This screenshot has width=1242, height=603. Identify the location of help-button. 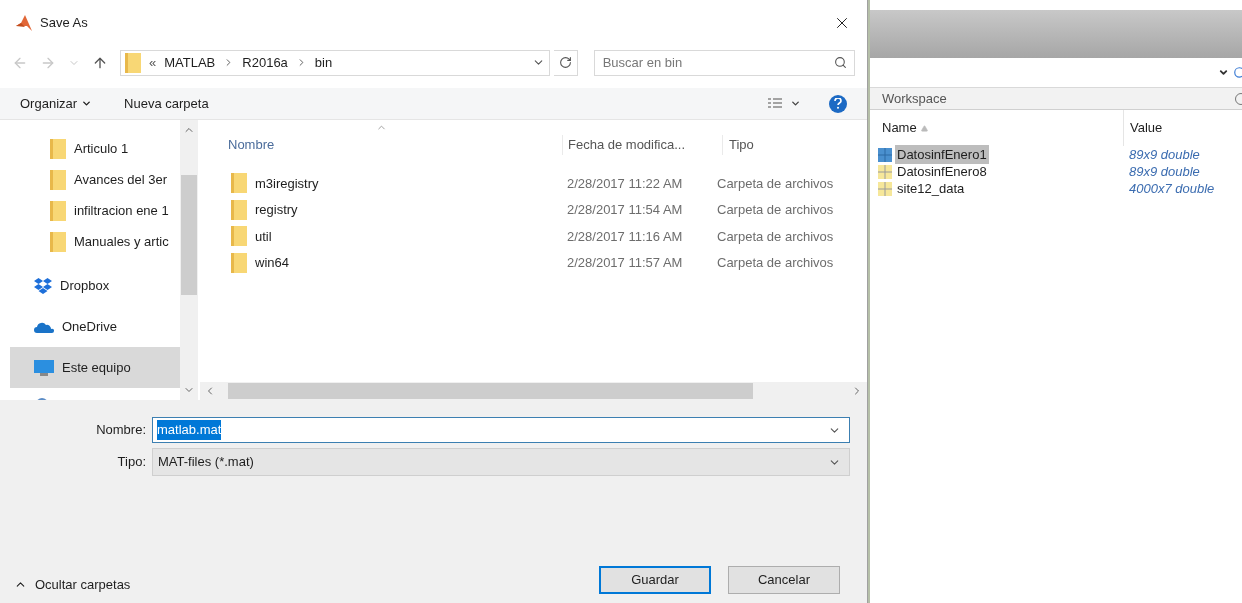
(838, 103).